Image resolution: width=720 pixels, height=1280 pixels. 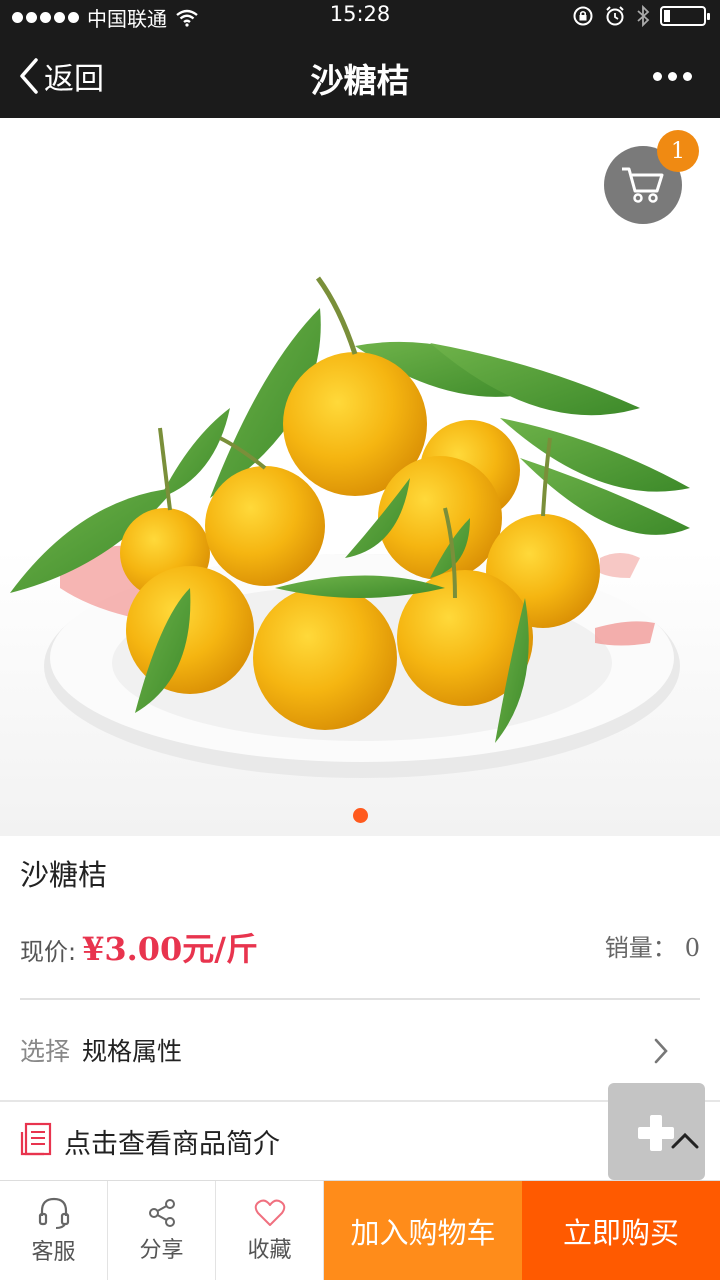 I want to click on heart-icon, so click(x=269, y=1212).